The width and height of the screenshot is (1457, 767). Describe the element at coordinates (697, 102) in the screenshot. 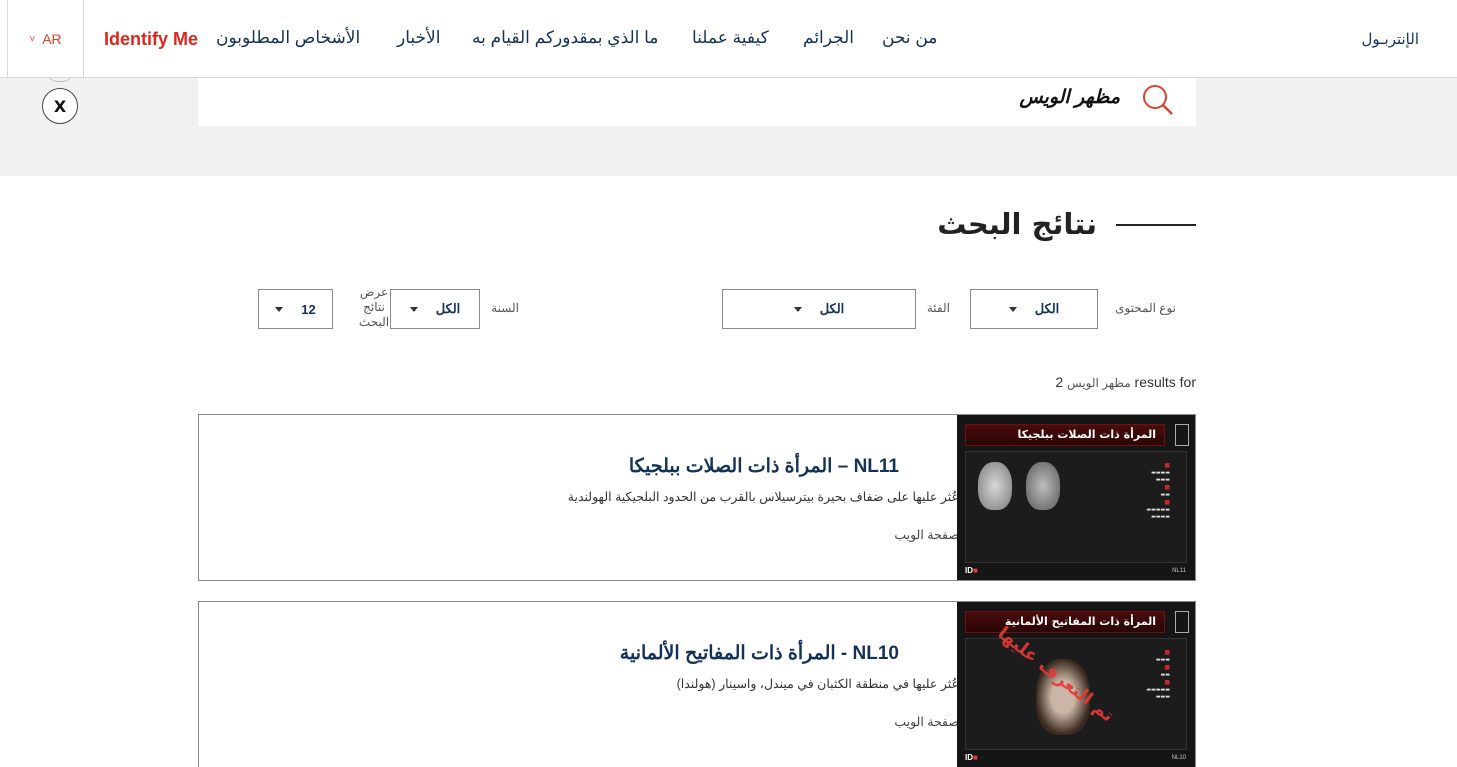

I see `search-box: مظهر الويس` at that location.